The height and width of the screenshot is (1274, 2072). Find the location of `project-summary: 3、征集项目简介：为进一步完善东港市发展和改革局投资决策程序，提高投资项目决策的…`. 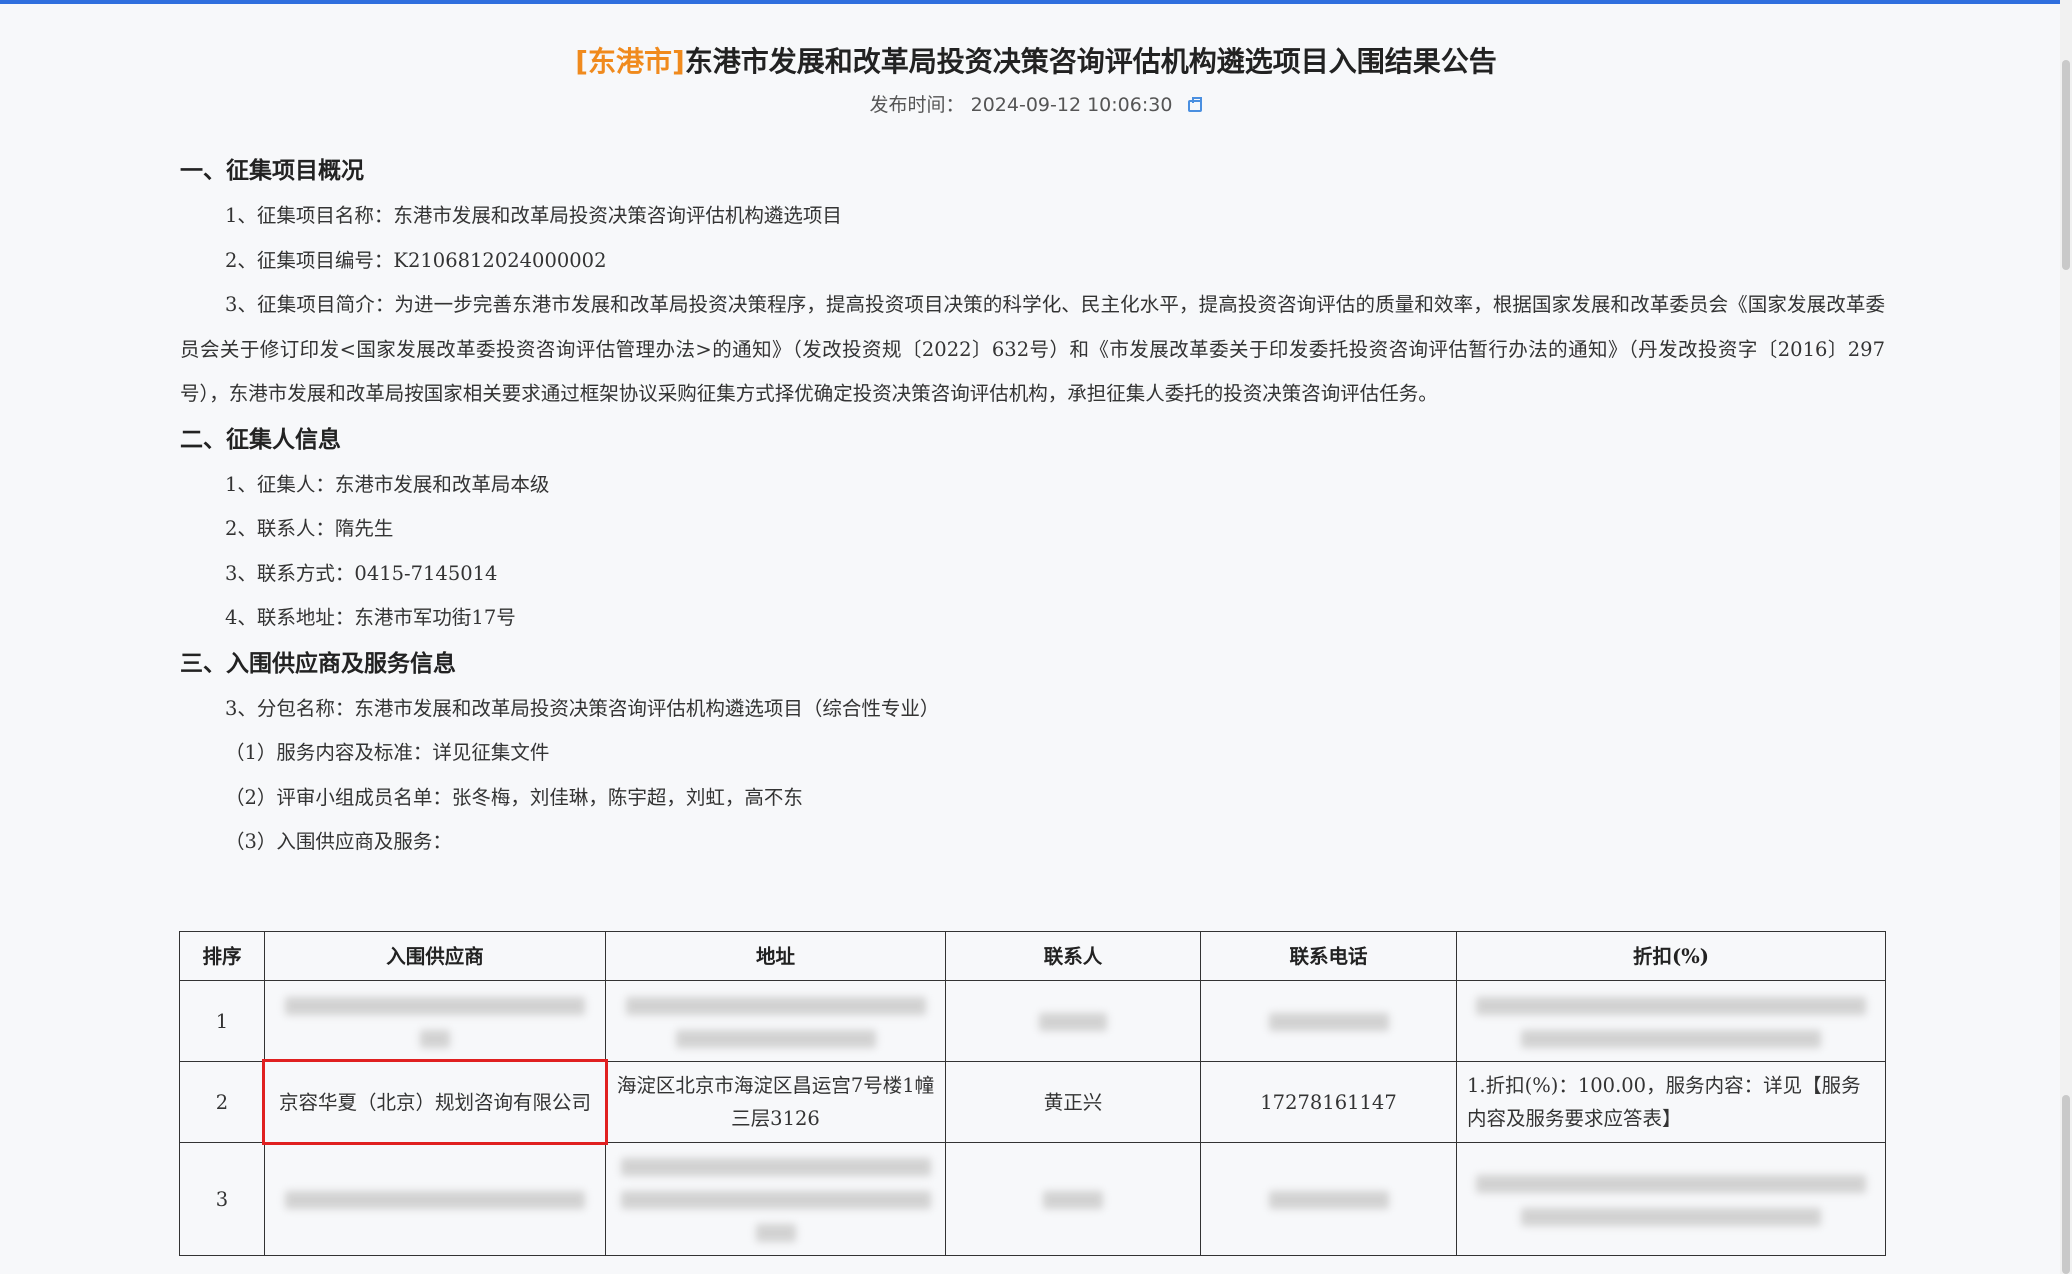

project-summary: 3、征集项目简介：为进一步完善东港市发展和改革局投资决策程序，提高投资项目决策的… is located at coordinates (1032, 349).